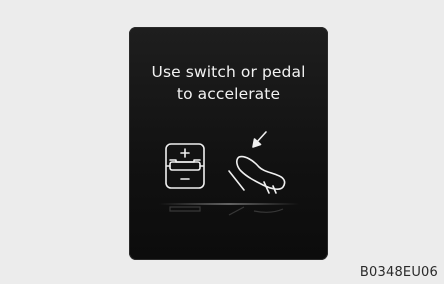  Describe the element at coordinates (259, 139) in the screenshot. I see `press-arrow-icon` at that location.